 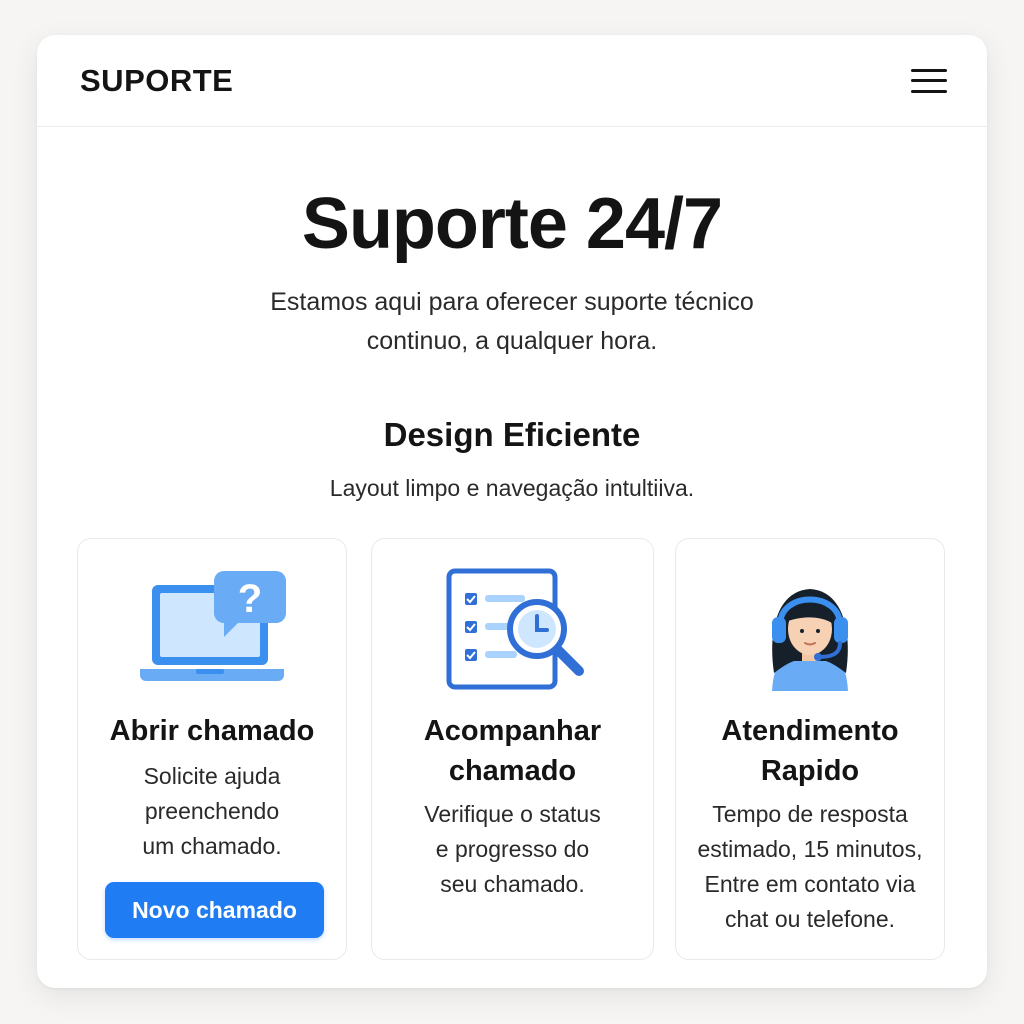 I want to click on hero-title: Suporte 24/7, so click(x=512, y=224).